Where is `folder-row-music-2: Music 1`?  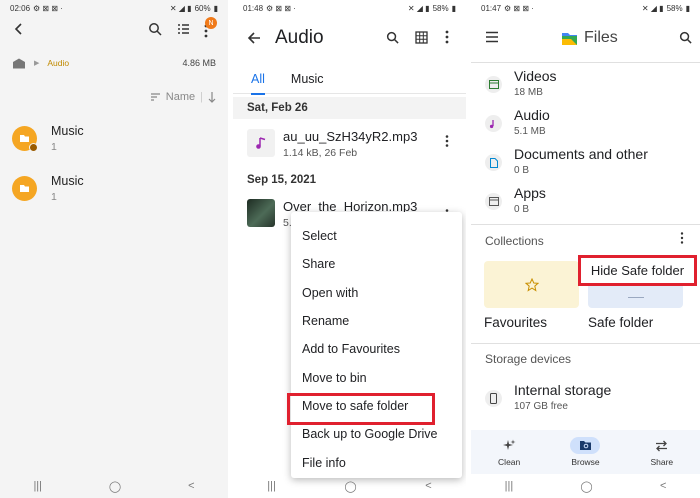
folder-row-music-2: Music 1 is located at coordinates (114, 188).